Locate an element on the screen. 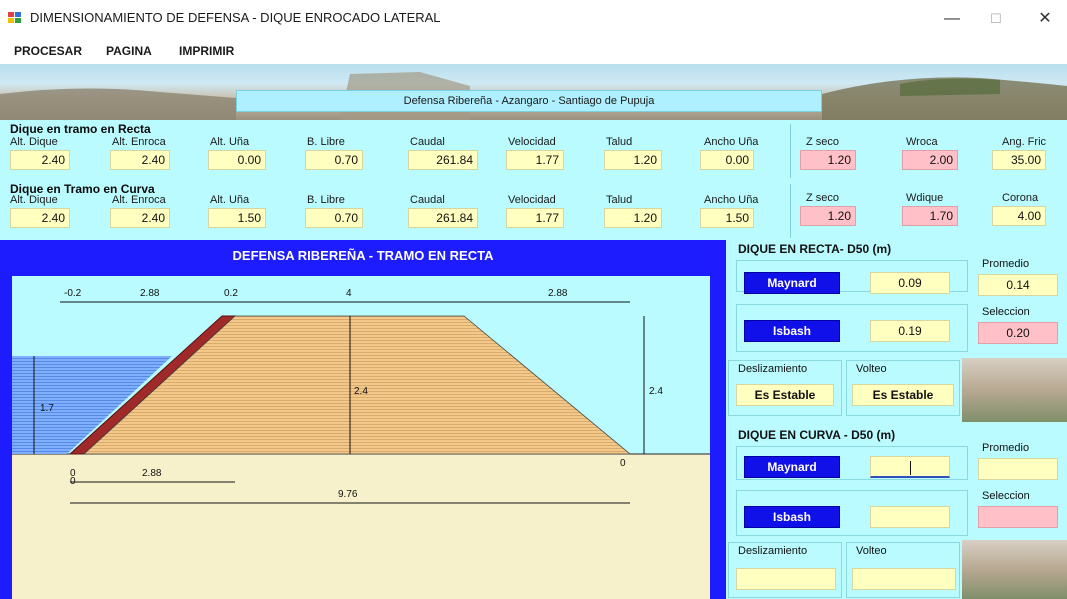  recta-alt-enroca-label: Alt. Enroca is located at coordinates (139, 142).